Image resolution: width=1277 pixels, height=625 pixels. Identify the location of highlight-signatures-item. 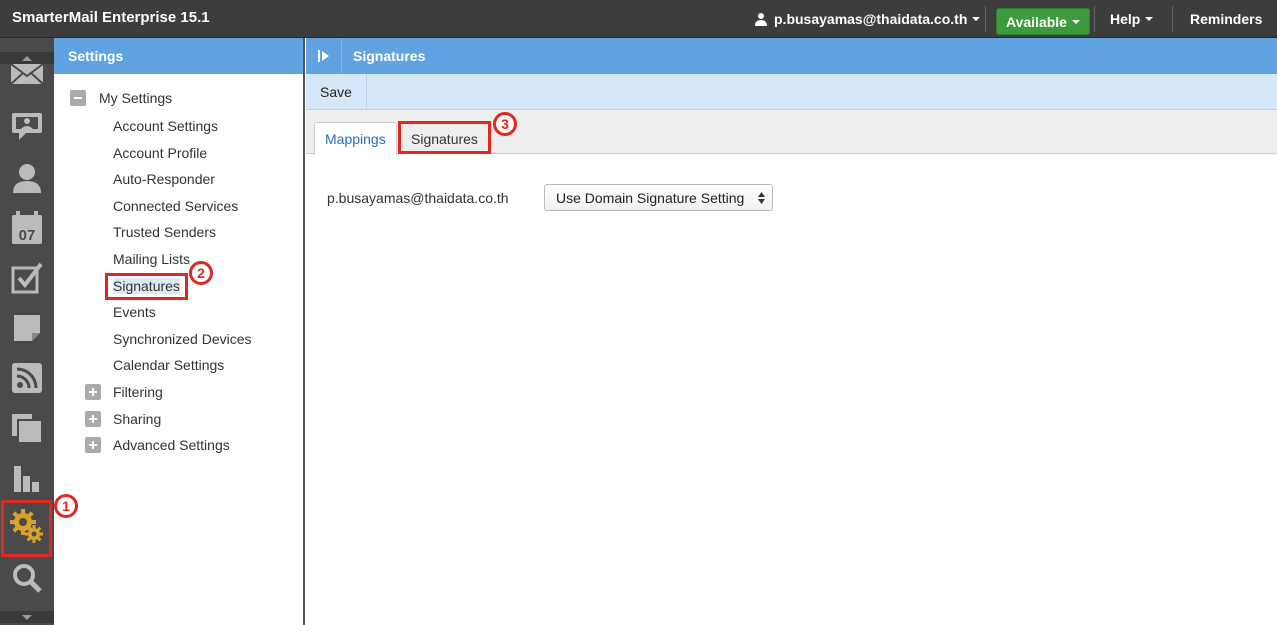
(146, 286).